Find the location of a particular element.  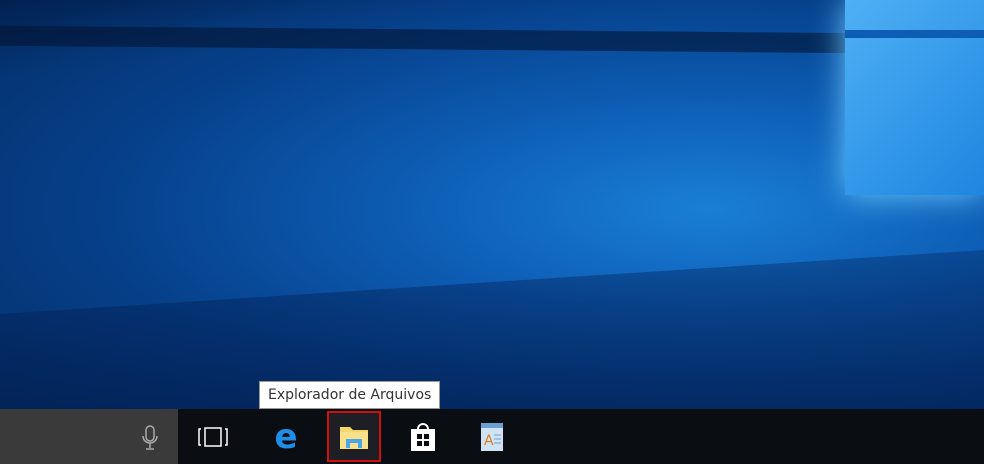

wordpad-button: A is located at coordinates (492, 436).